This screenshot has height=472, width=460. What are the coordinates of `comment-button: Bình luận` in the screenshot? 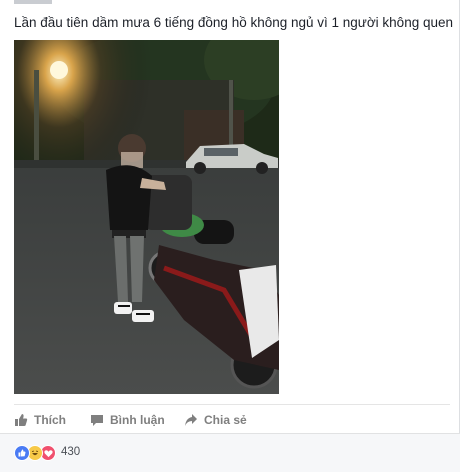 It's located at (127, 420).